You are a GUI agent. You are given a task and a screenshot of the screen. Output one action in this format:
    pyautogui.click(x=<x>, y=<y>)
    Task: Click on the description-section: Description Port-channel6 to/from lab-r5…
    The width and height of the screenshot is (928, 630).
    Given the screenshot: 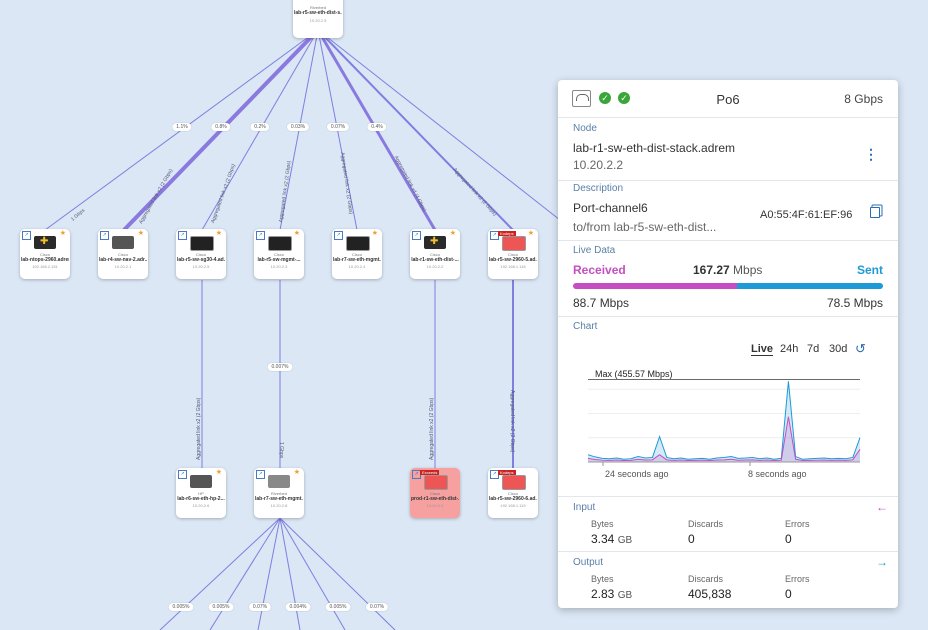 What is the action you would take?
    pyautogui.click(x=728, y=210)
    